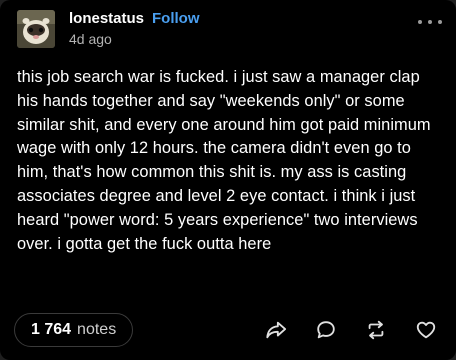 The width and height of the screenshot is (456, 360). I want to click on more-options-icon, so click(430, 22).